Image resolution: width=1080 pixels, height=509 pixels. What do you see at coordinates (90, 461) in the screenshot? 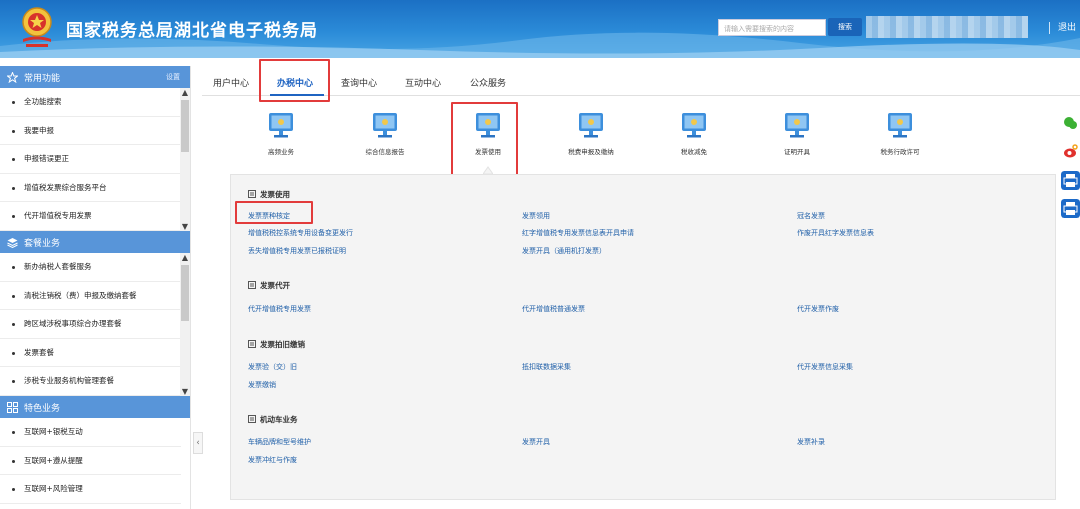
I see `sidebar-item: 互联网+遵从提醒` at bounding box center [90, 461].